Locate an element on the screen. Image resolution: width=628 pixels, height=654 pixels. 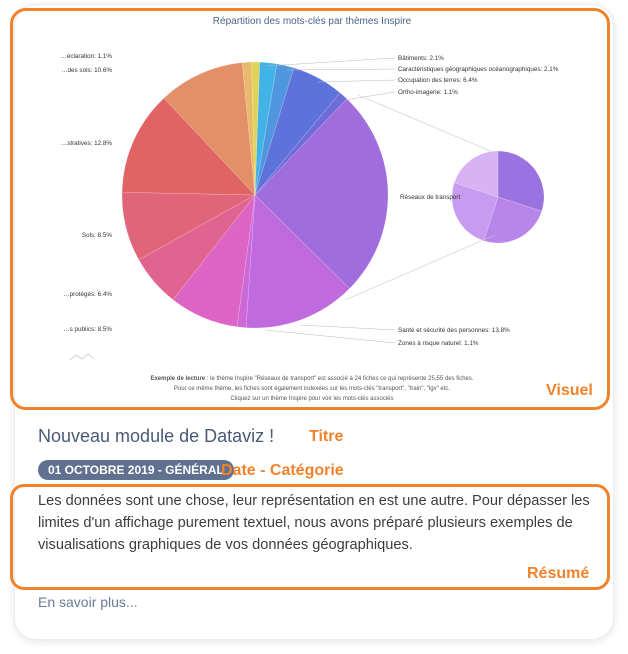
annotation-titre: Titre is located at coordinates (326, 436).